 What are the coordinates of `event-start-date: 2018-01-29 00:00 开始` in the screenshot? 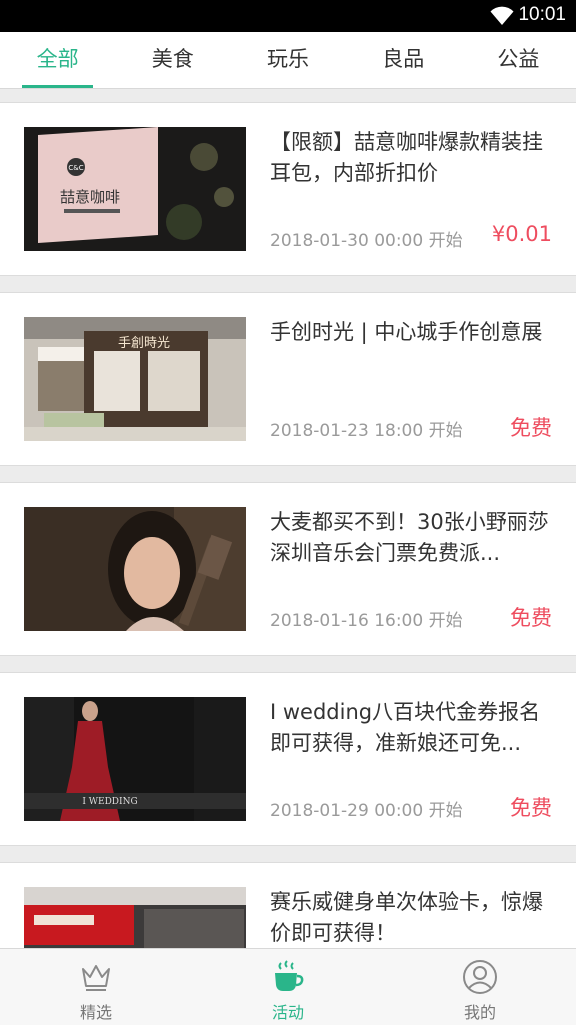 It's located at (366, 811).